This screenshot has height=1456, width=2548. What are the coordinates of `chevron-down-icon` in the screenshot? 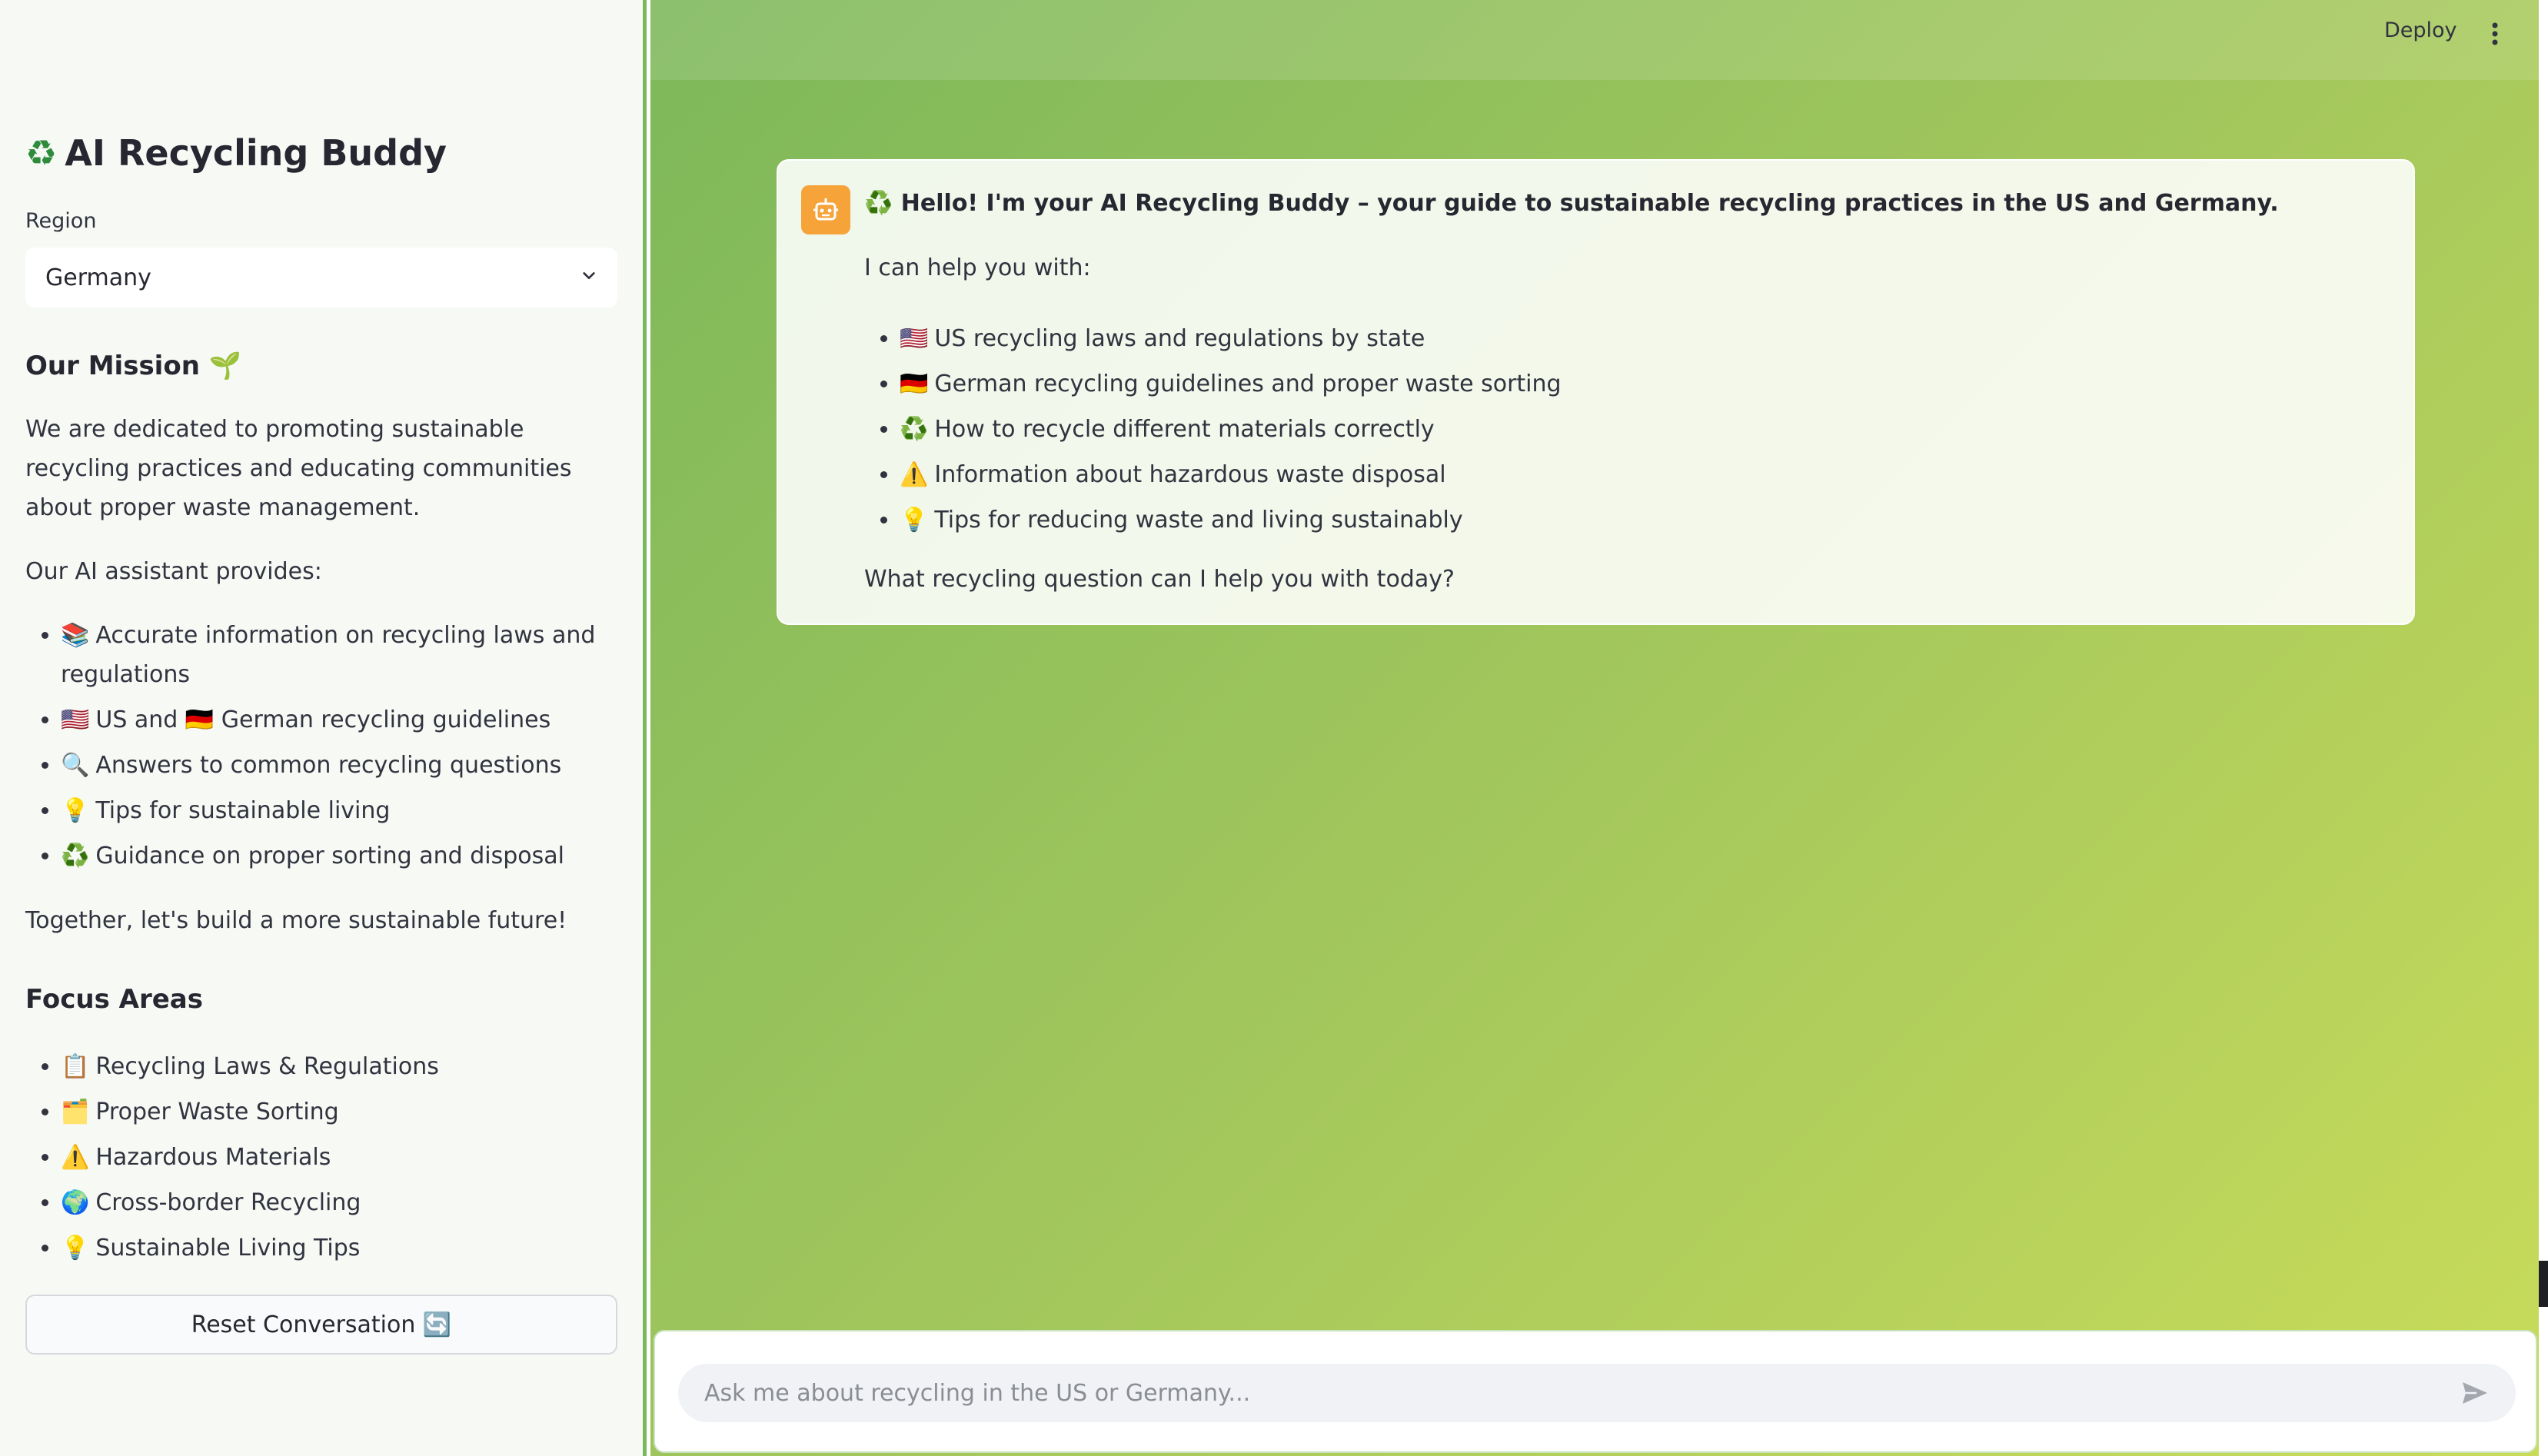 It's located at (589, 276).